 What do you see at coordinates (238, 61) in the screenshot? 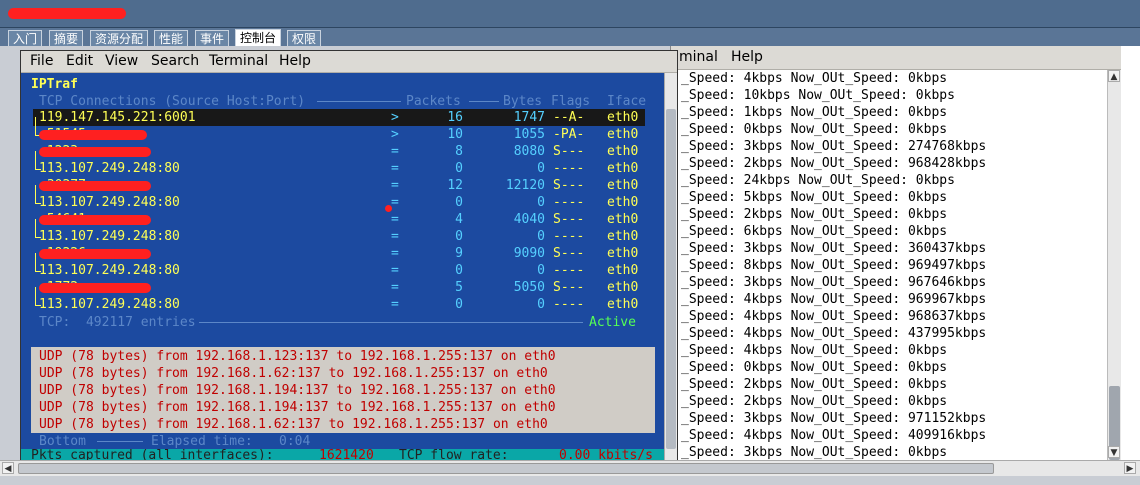
I see `menu-terminal: Terminal` at bounding box center [238, 61].